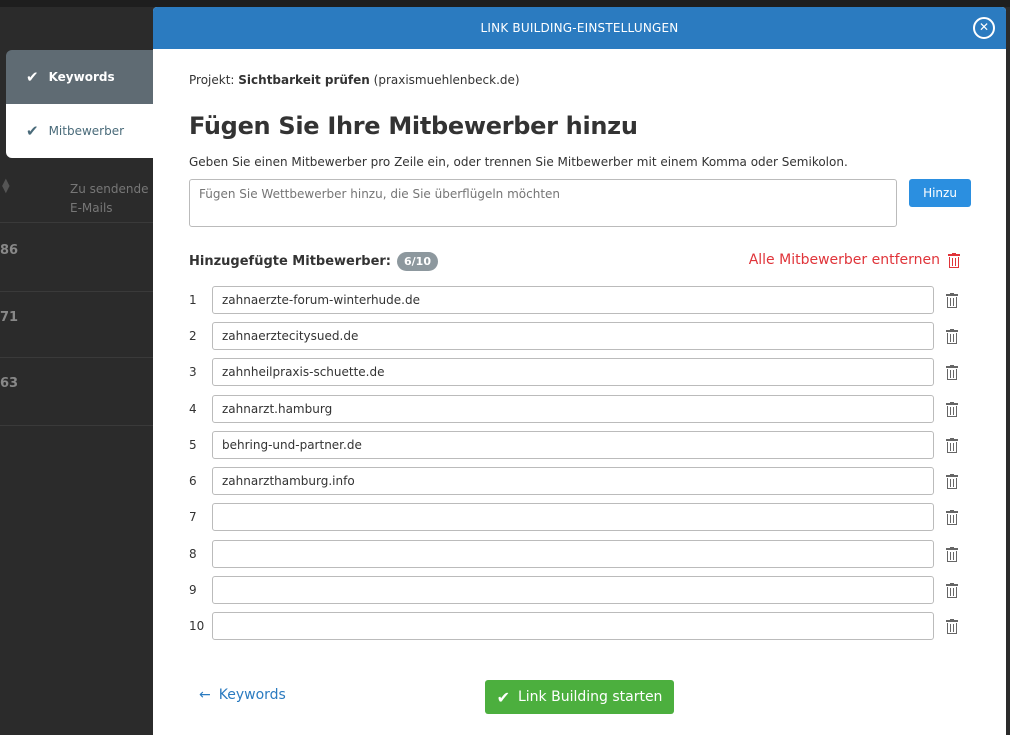 The width and height of the screenshot is (1010, 735). What do you see at coordinates (193, 336) in the screenshot?
I see `row-index: 2` at bounding box center [193, 336].